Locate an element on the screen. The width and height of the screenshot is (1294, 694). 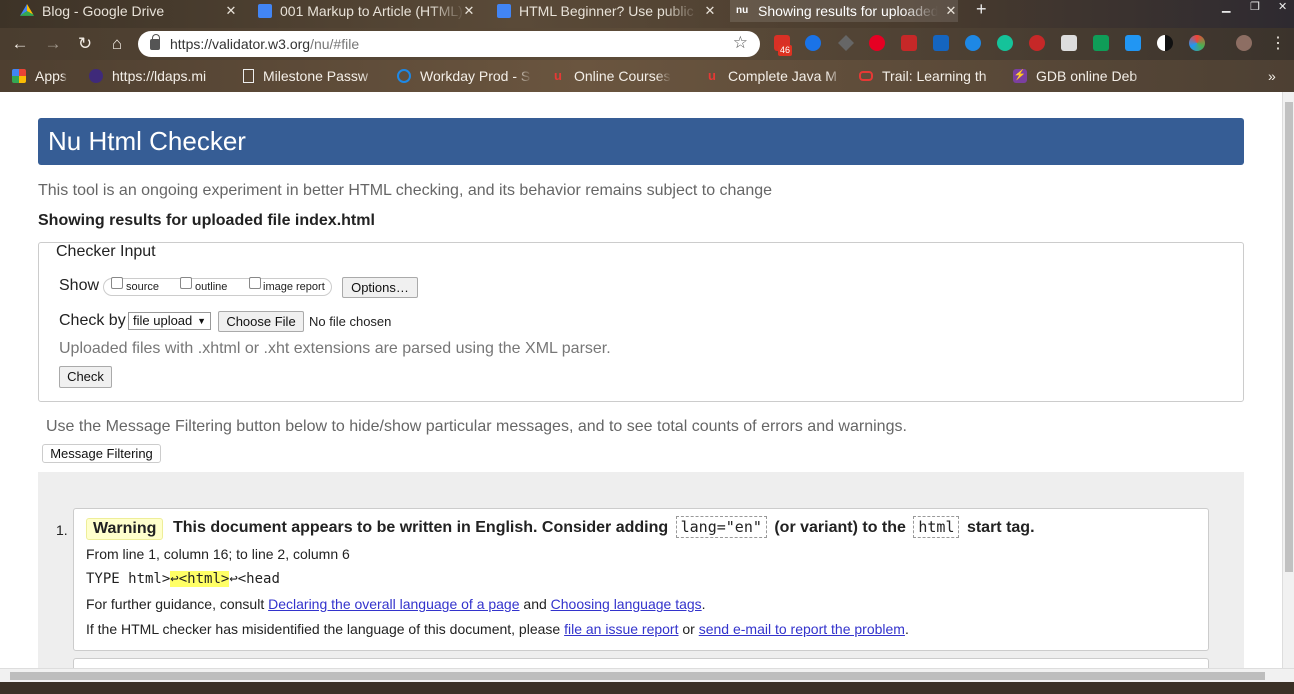
minimize-icon: ▁ is located at coordinates (1226, 6).